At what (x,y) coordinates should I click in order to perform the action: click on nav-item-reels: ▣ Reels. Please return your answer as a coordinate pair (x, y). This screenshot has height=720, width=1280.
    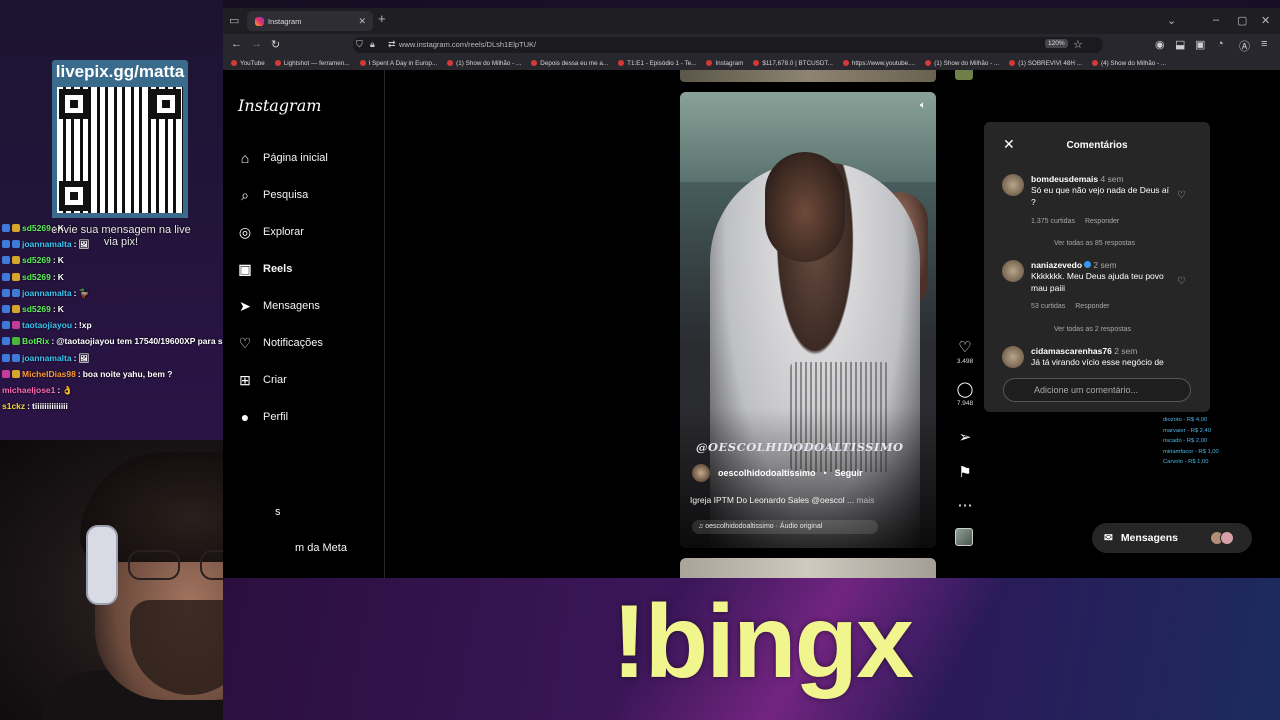
    Looking at the image, I should click on (264, 269).